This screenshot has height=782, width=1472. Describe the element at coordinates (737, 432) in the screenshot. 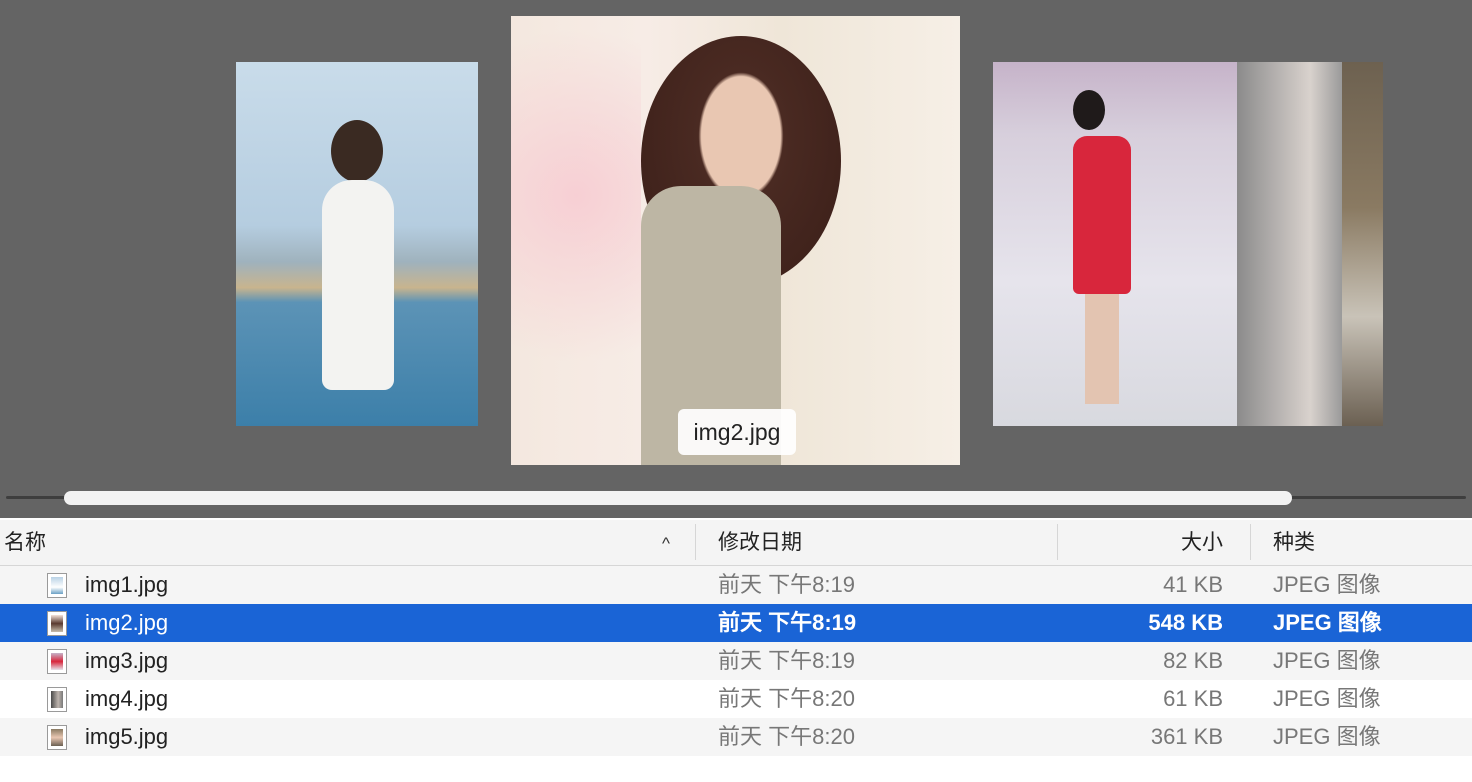

I see `selected-file-caption: img2.jpg` at that location.